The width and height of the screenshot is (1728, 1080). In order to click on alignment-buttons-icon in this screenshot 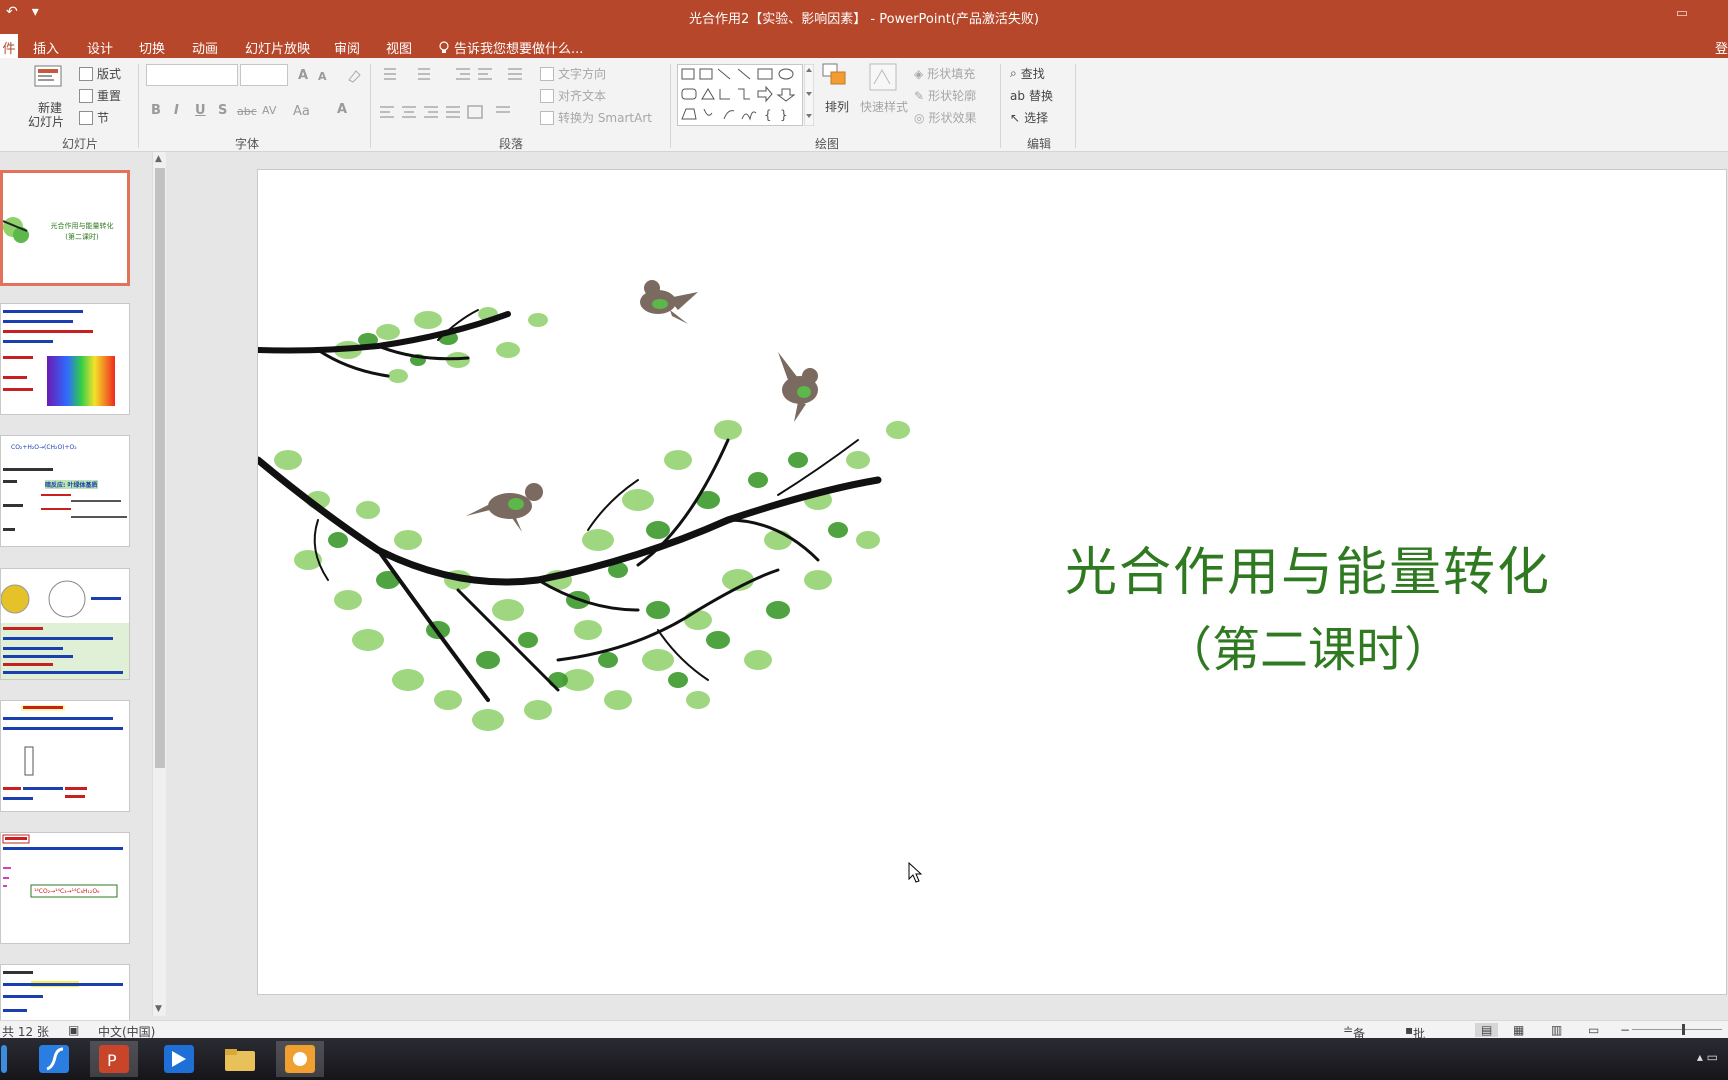, I will do `click(453, 112)`.